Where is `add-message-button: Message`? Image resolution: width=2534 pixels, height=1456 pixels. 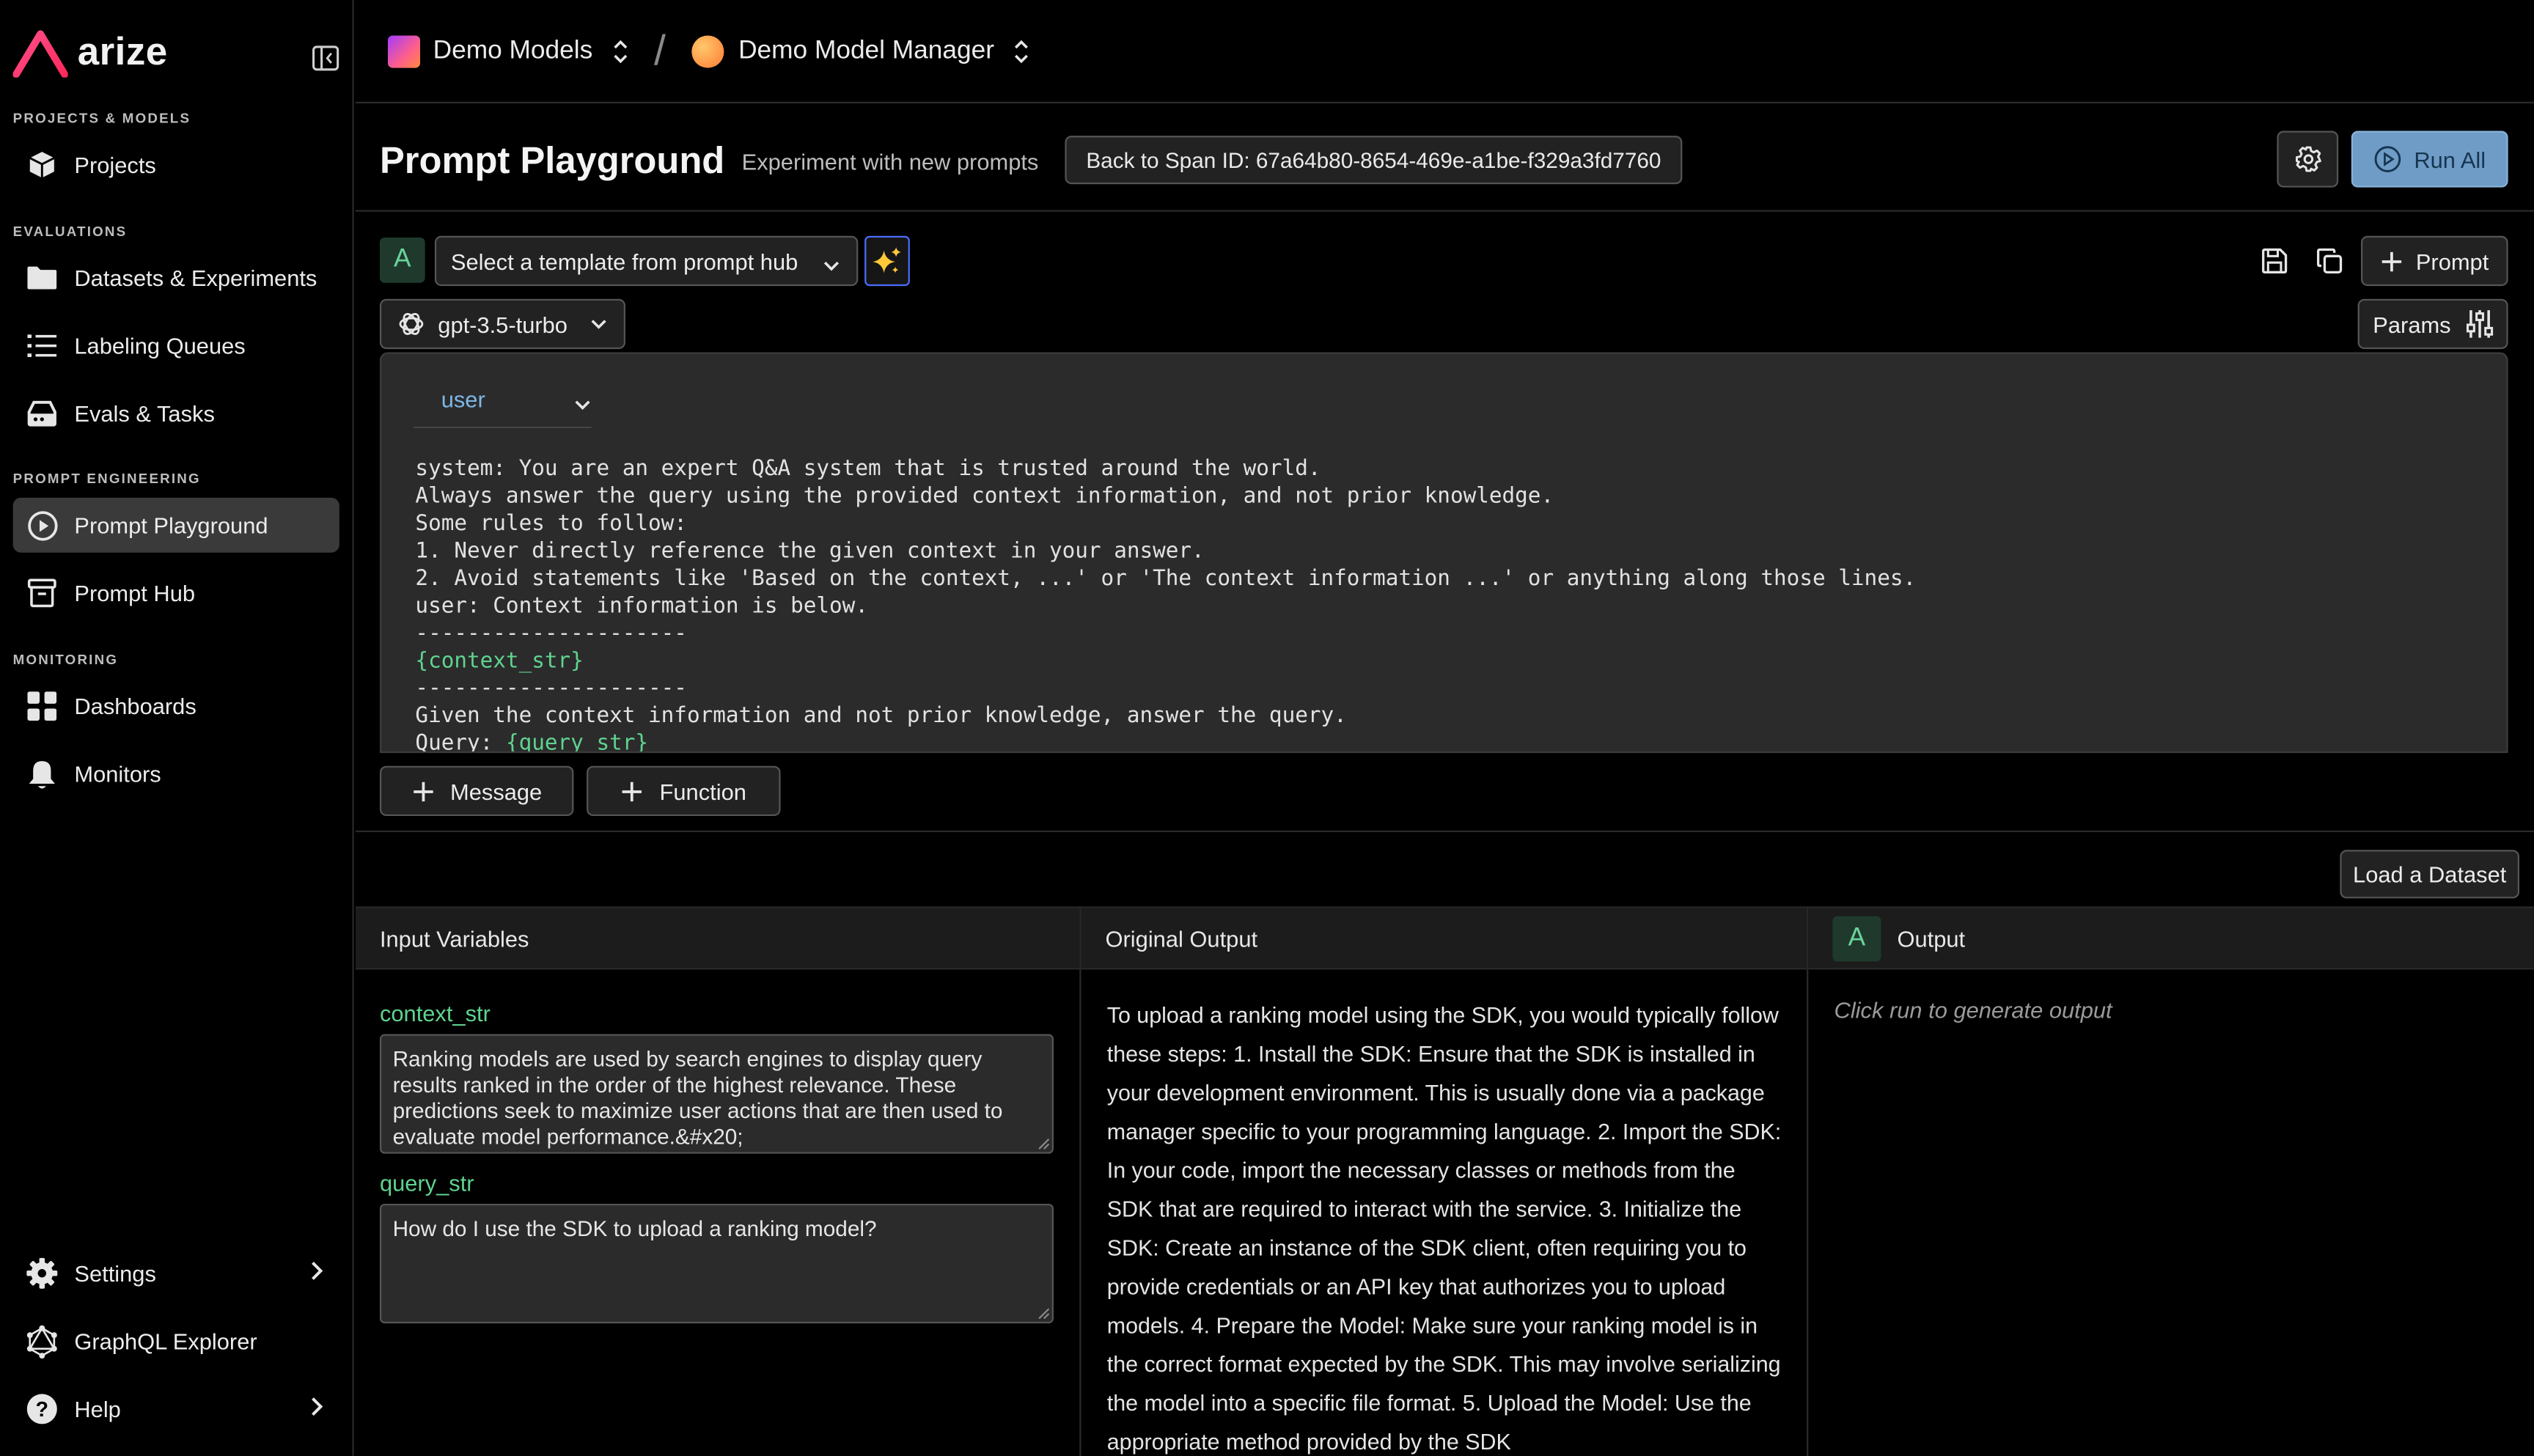
add-message-button: Message is located at coordinates (476, 791).